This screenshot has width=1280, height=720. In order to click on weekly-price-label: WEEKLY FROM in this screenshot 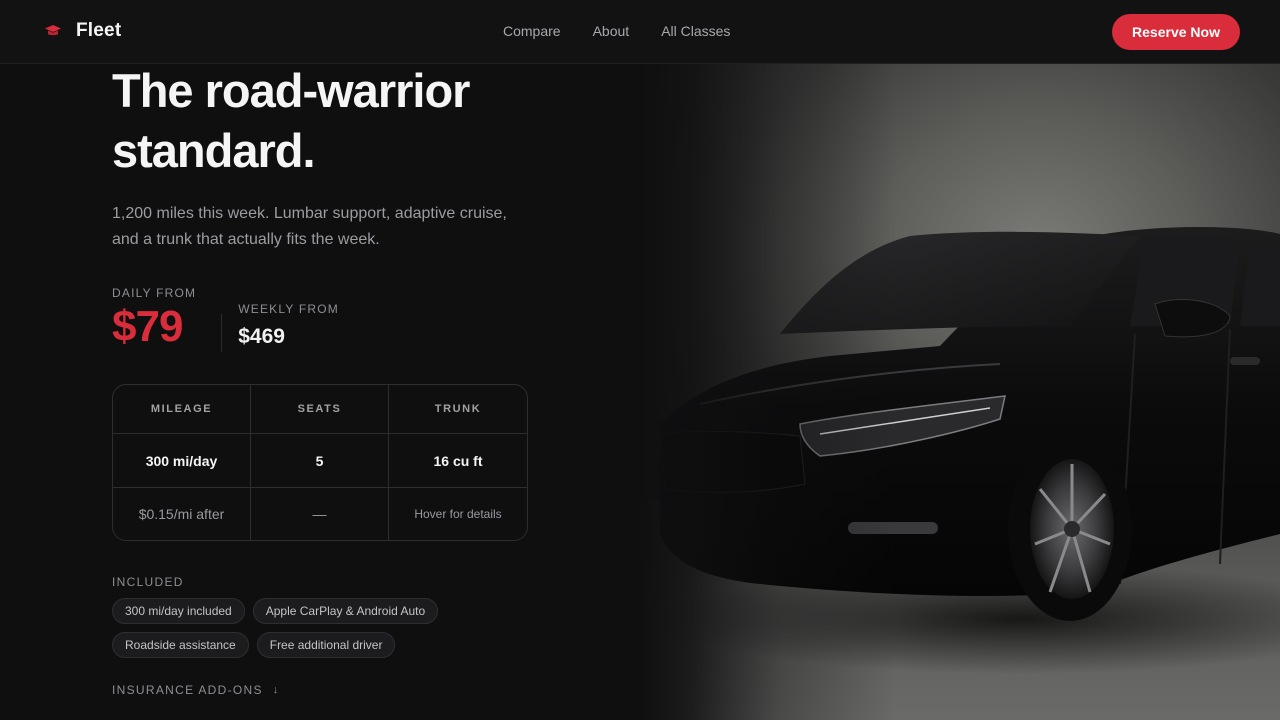, I will do `click(289, 309)`.